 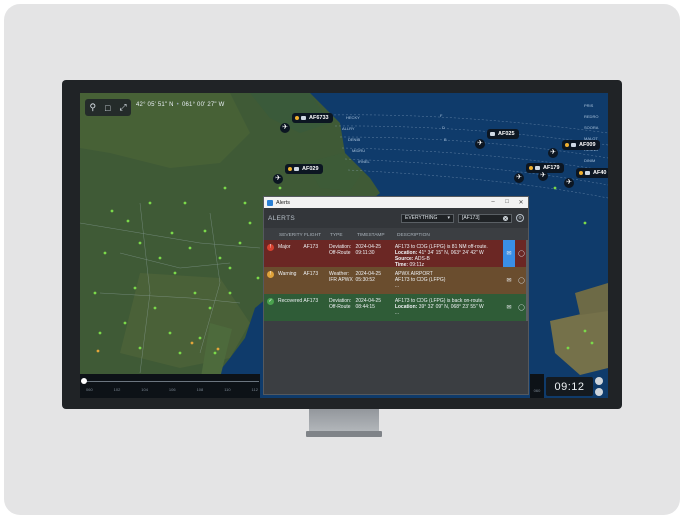 I want to click on alerts-title: ALERTS, so click(x=281, y=218).